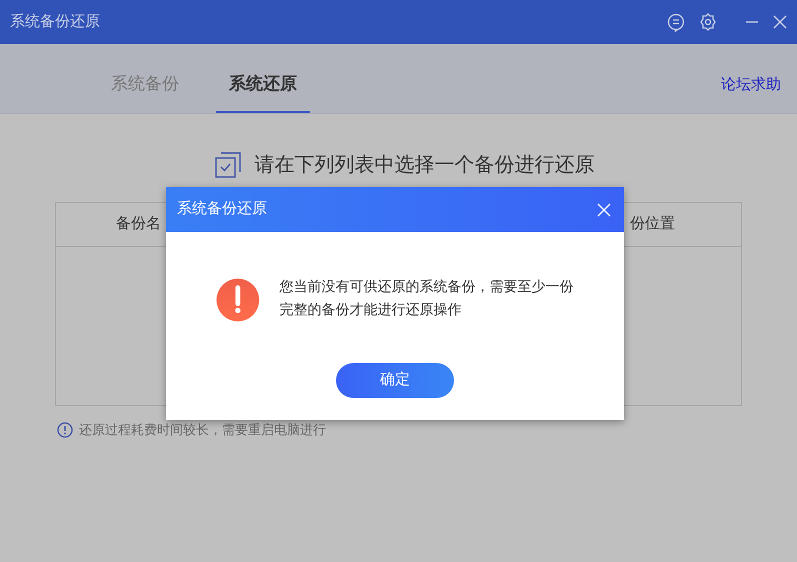 The height and width of the screenshot is (562, 797). Describe the element at coordinates (427, 298) in the screenshot. I see `dialog-message: 您当前没有可供还原的系统备份，需要至少一份完整的备份才能进行还原操作` at that location.